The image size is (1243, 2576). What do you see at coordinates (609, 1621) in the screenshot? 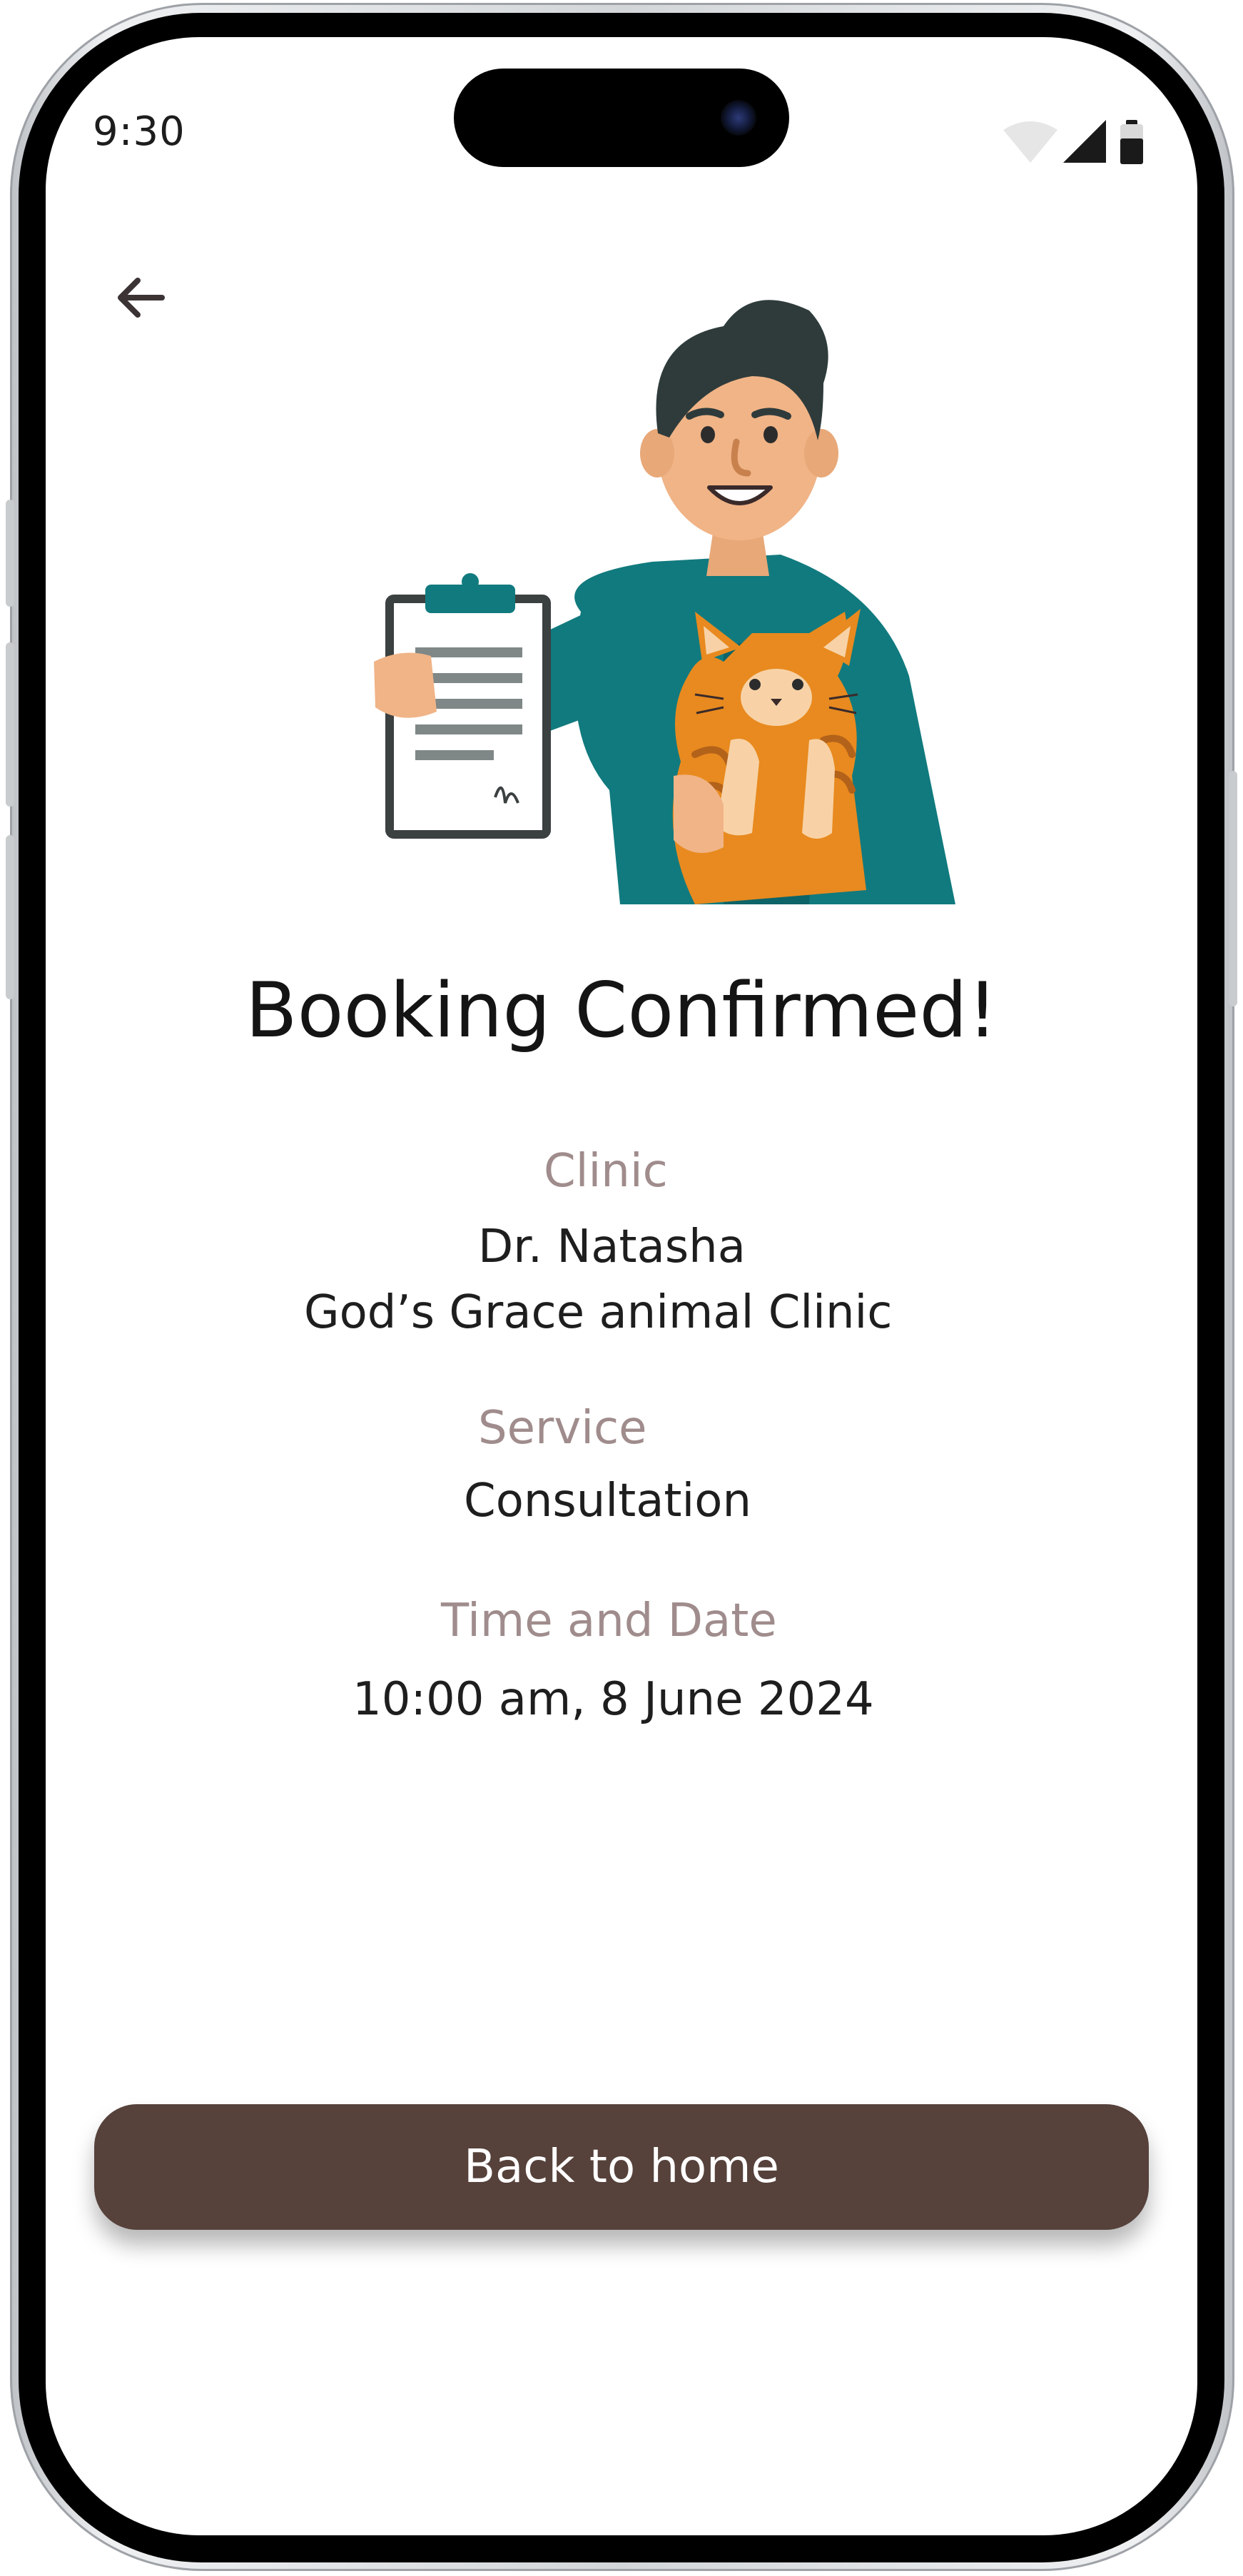
I see `time-date-label: Time and Date` at bounding box center [609, 1621].